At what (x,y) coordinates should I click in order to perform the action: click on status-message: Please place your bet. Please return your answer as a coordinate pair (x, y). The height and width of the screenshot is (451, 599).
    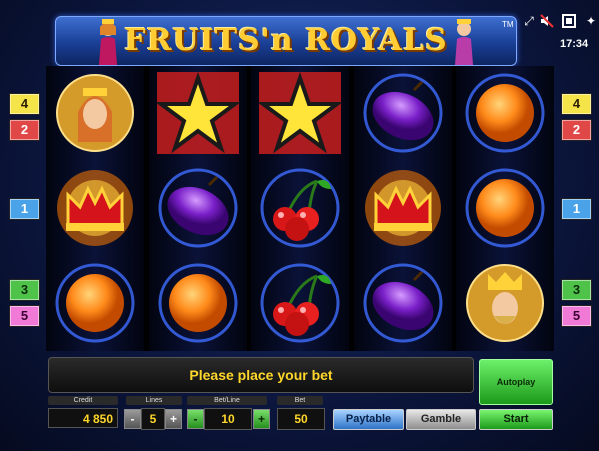
    Looking at the image, I should click on (261, 375).